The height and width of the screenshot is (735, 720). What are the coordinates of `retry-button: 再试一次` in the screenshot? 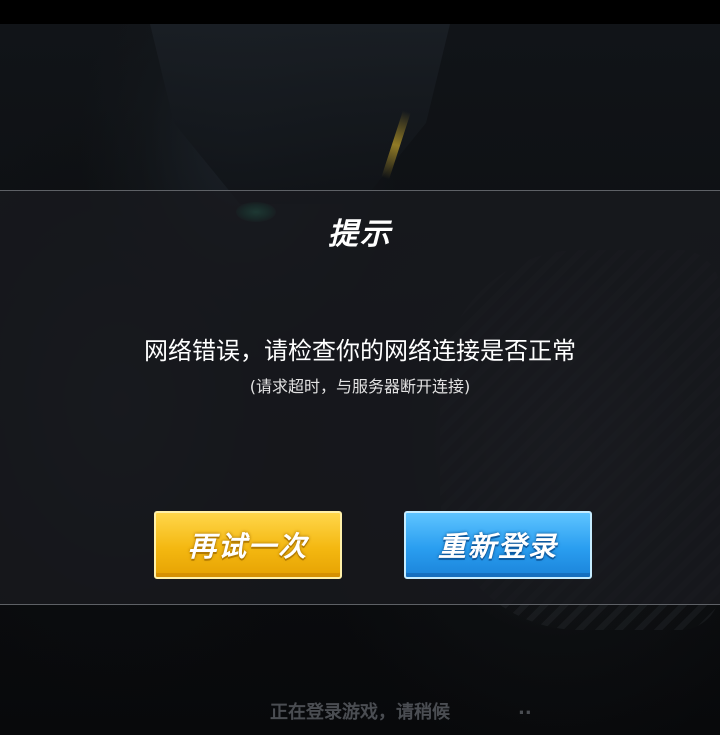 It's located at (248, 545).